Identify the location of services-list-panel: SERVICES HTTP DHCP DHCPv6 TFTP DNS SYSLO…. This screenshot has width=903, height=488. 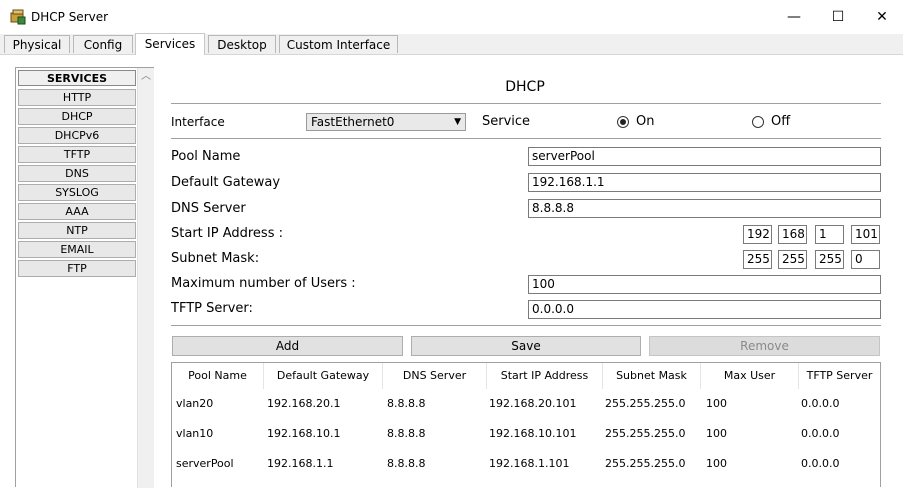
(84, 277).